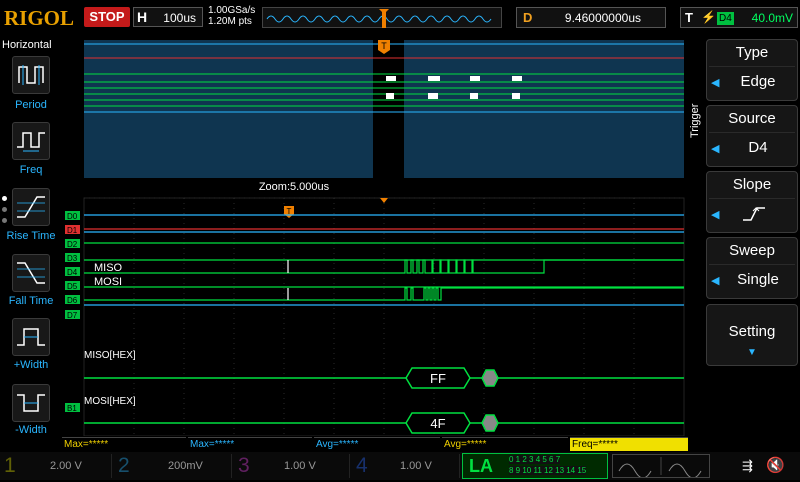 The width and height of the screenshot is (800, 482). What do you see at coordinates (39, 18) in the screenshot?
I see `brand-logo: RIGOL` at bounding box center [39, 18].